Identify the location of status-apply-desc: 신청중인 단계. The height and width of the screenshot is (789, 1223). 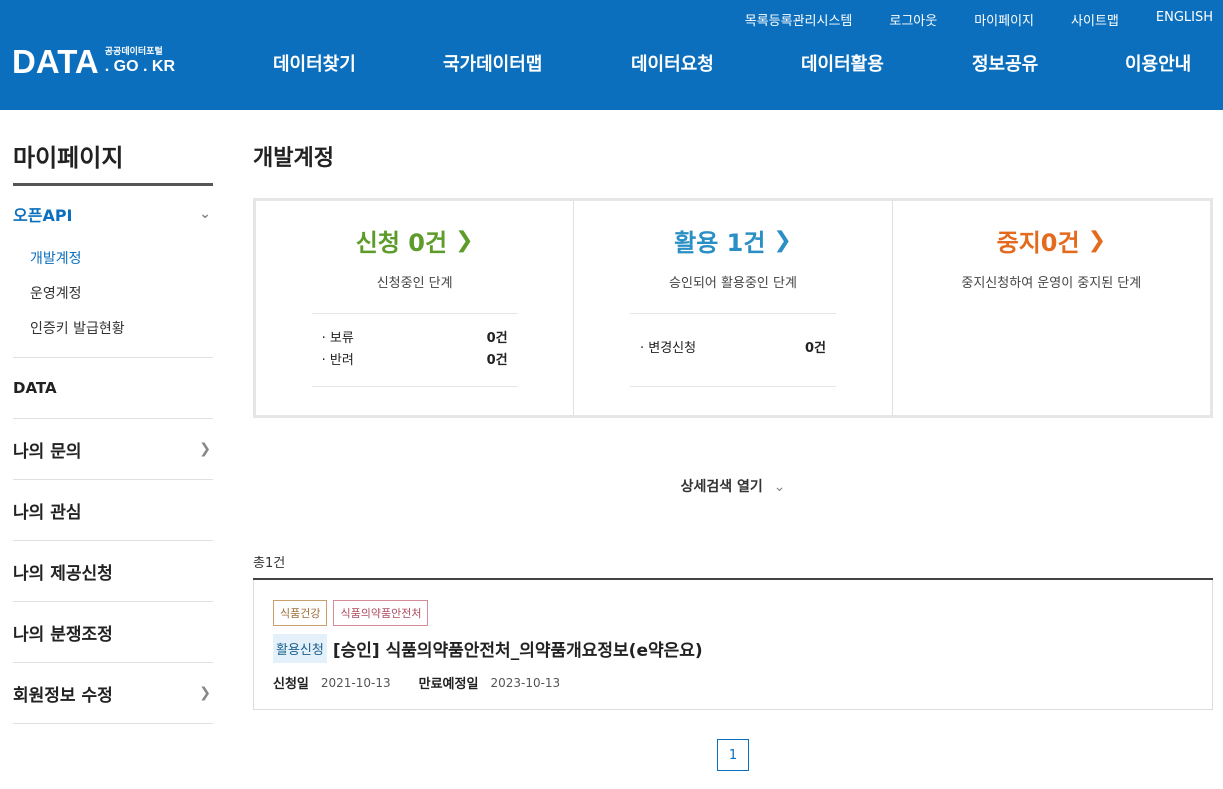
(414, 283).